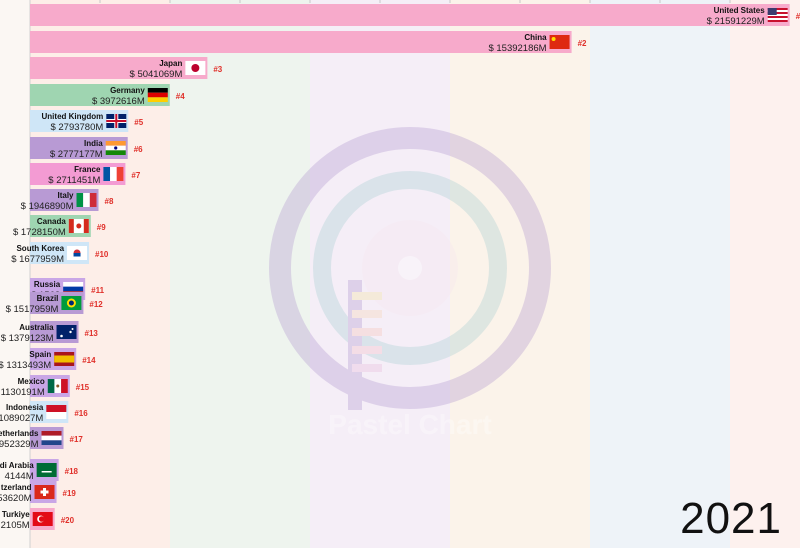 This screenshot has width=800, height=548. Describe the element at coordinates (16, 498) in the screenshot. I see `value-label: 53620M` at that location.